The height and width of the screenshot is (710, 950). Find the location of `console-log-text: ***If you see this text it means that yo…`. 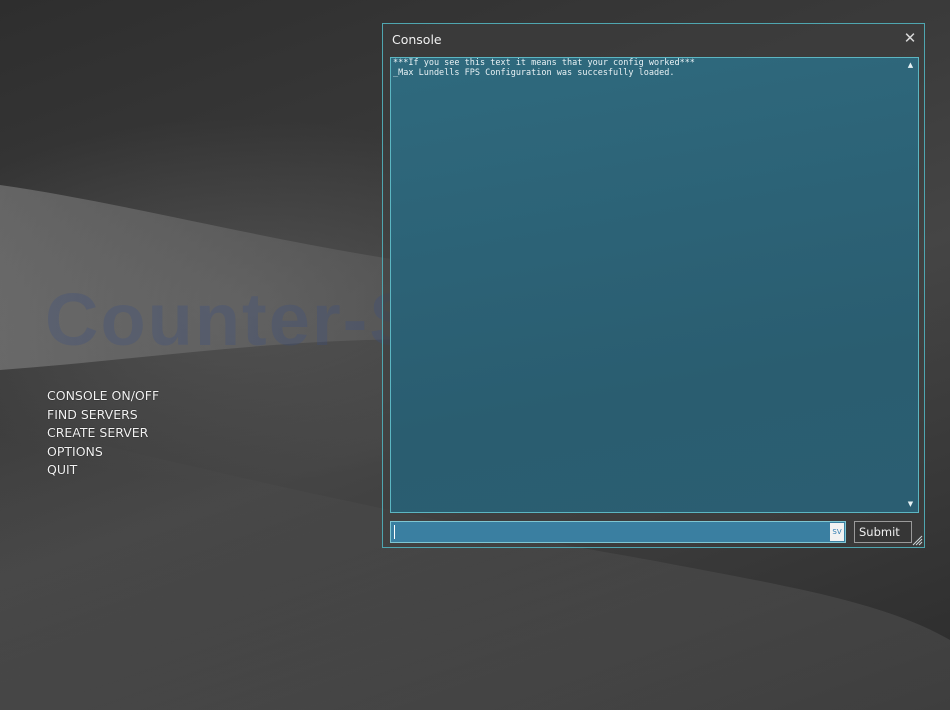

console-log-text: ***If you see this text it means that yo… is located at coordinates (645, 68).